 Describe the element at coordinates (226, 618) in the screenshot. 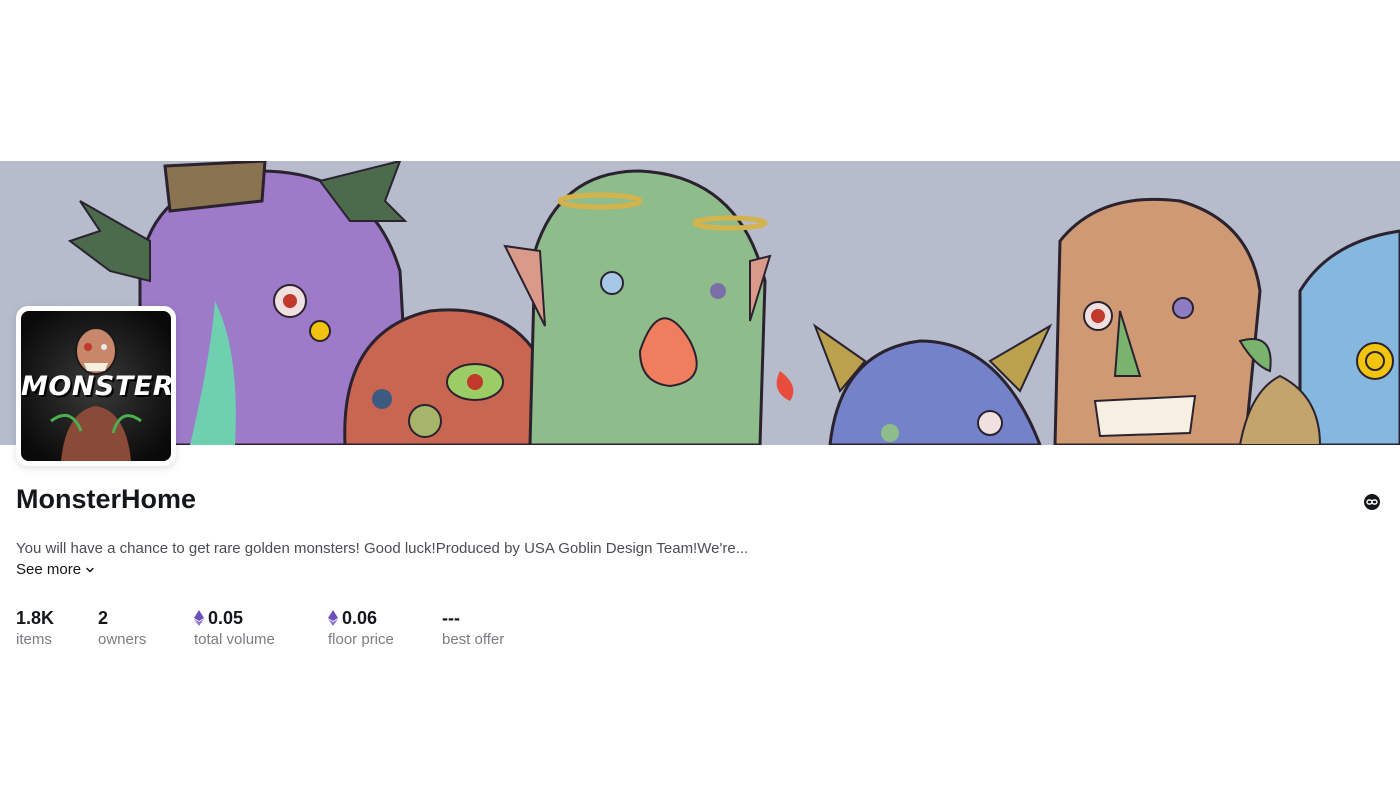

I see `stat-total-volume-value: 0.05` at that location.